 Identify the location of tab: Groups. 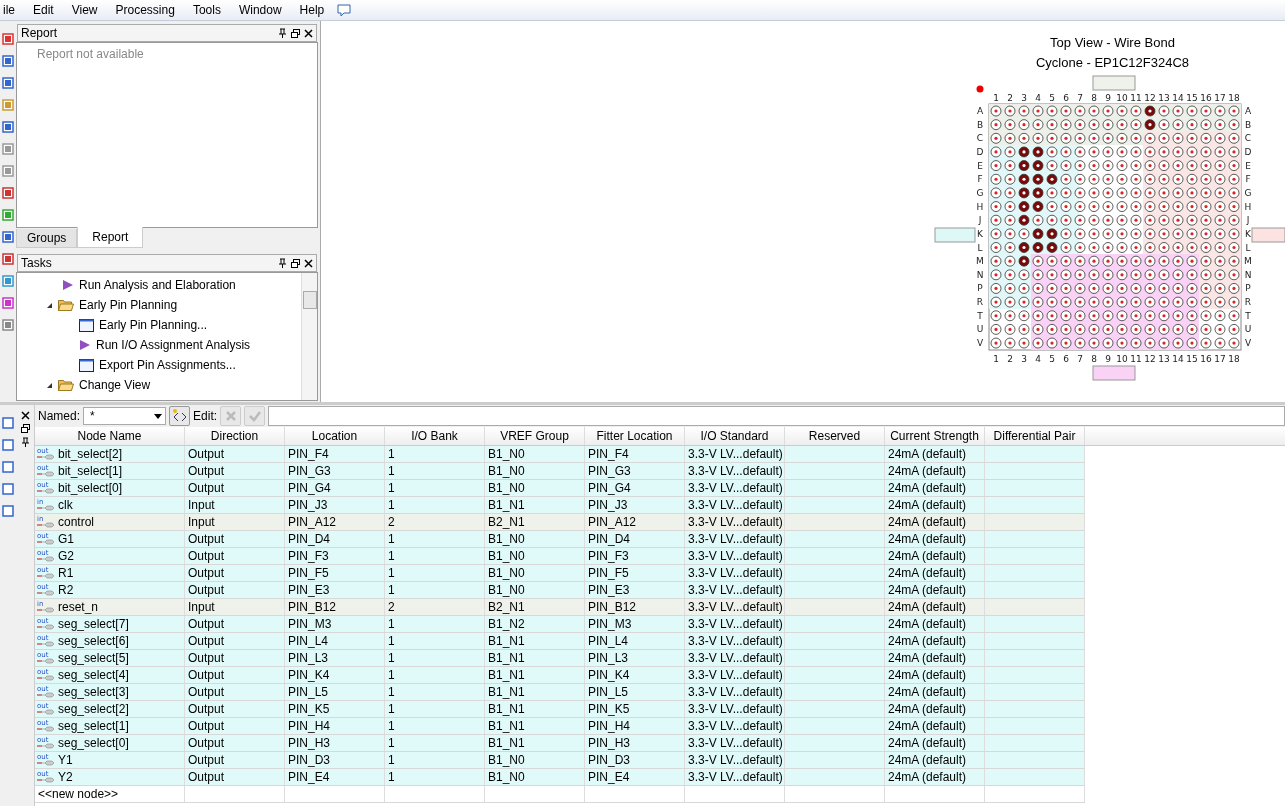
(47, 238).